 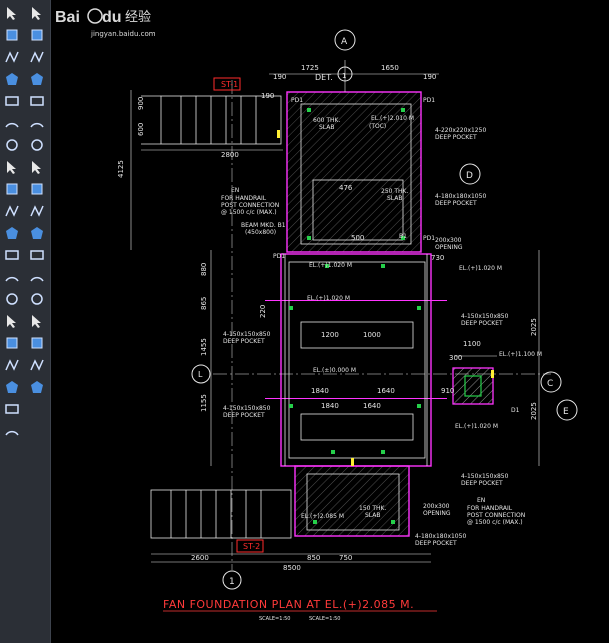 What do you see at coordinates (394, 191) in the screenshot?
I see `note-slab-b: 250 THK.` at bounding box center [394, 191].